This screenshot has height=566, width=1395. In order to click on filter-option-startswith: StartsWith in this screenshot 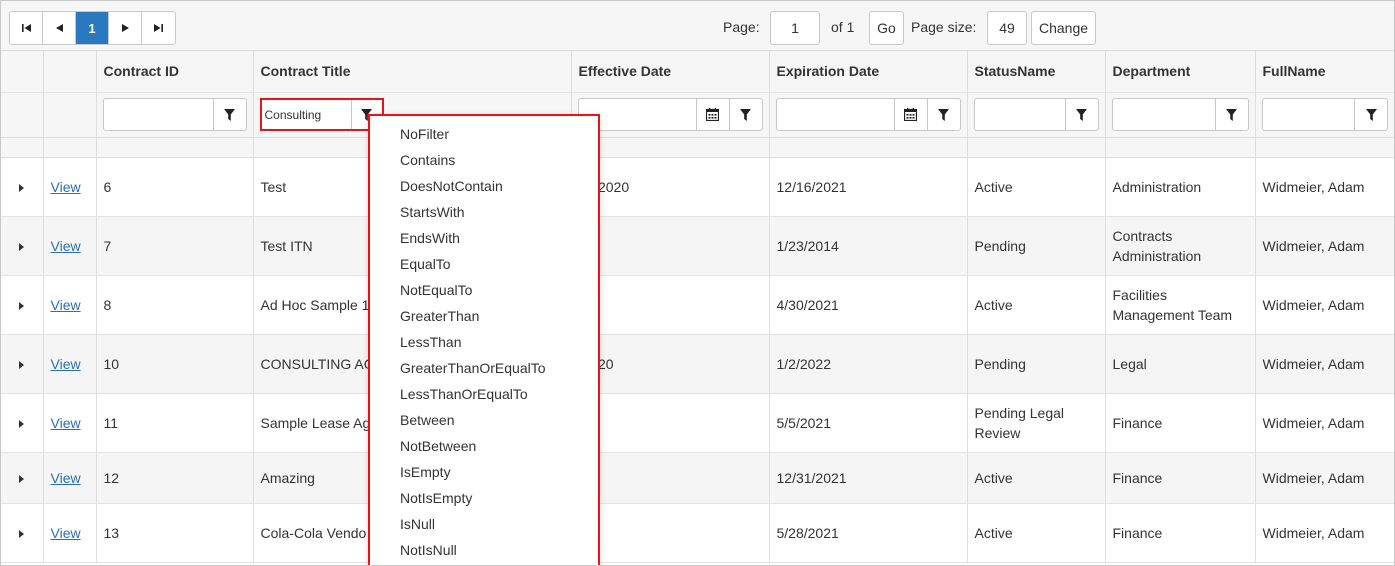, I will do `click(484, 212)`.